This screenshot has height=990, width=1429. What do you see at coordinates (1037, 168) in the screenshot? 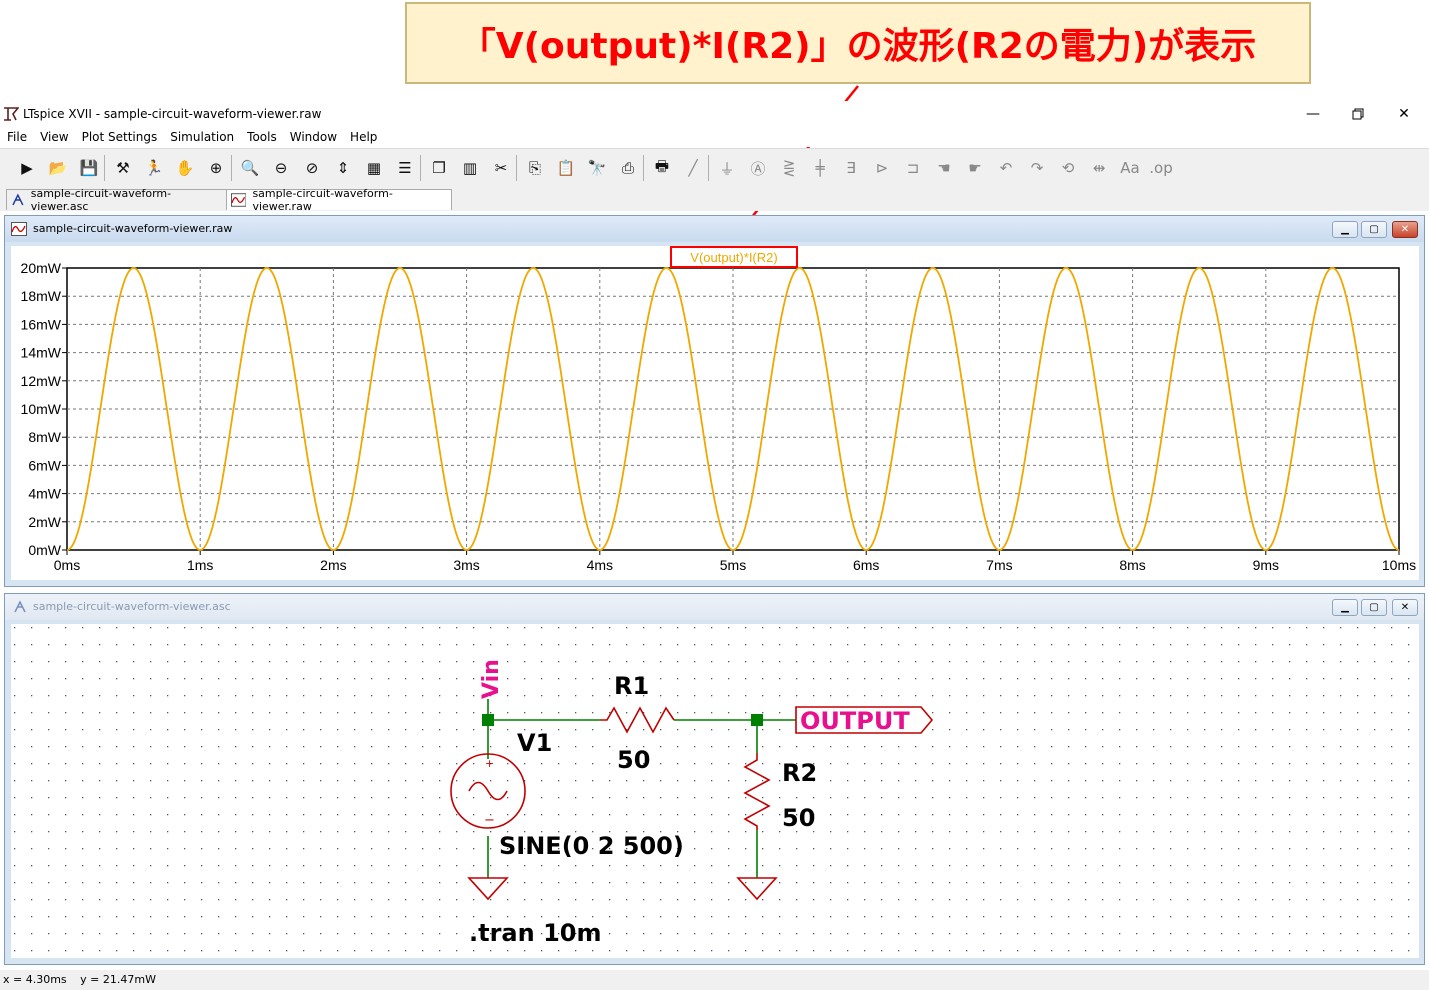
I see `redo-icon: ↷` at bounding box center [1037, 168].